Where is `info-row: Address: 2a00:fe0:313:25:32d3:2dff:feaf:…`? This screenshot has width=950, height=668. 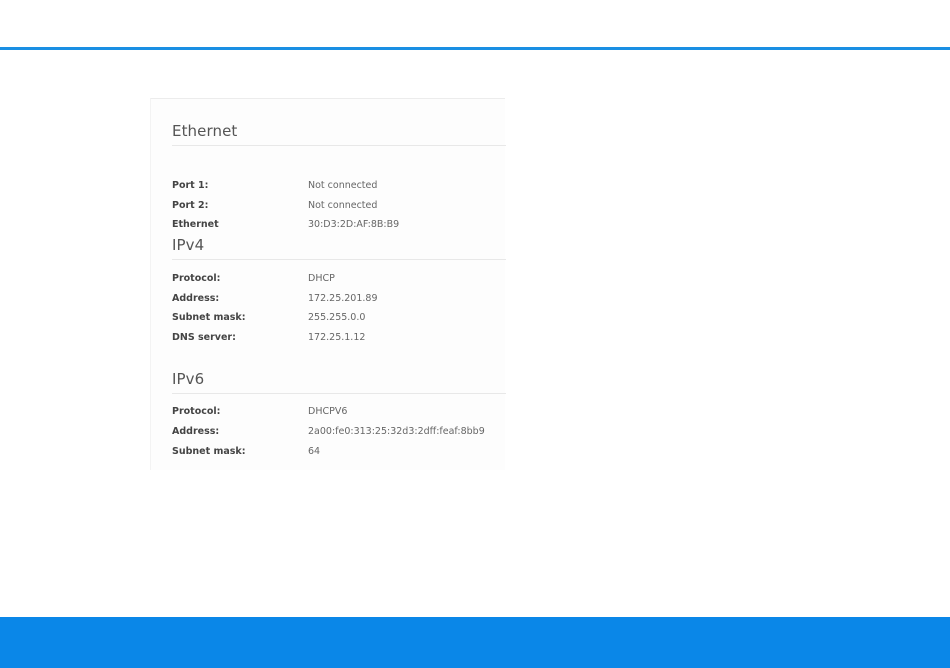 info-row: Address: 2a00:fe0:313:25:32d3:2dff:feaf:… is located at coordinates (339, 432).